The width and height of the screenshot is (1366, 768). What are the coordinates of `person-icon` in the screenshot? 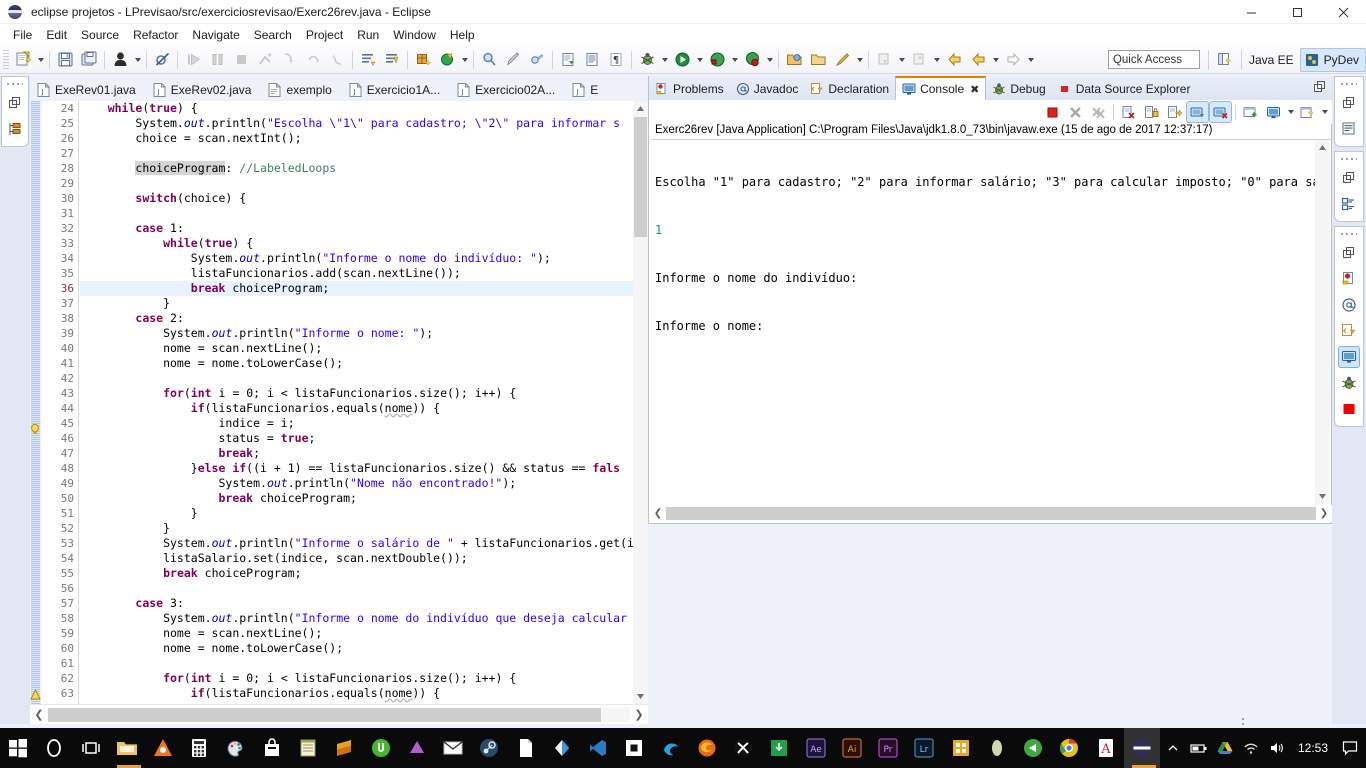 It's located at (120, 60).